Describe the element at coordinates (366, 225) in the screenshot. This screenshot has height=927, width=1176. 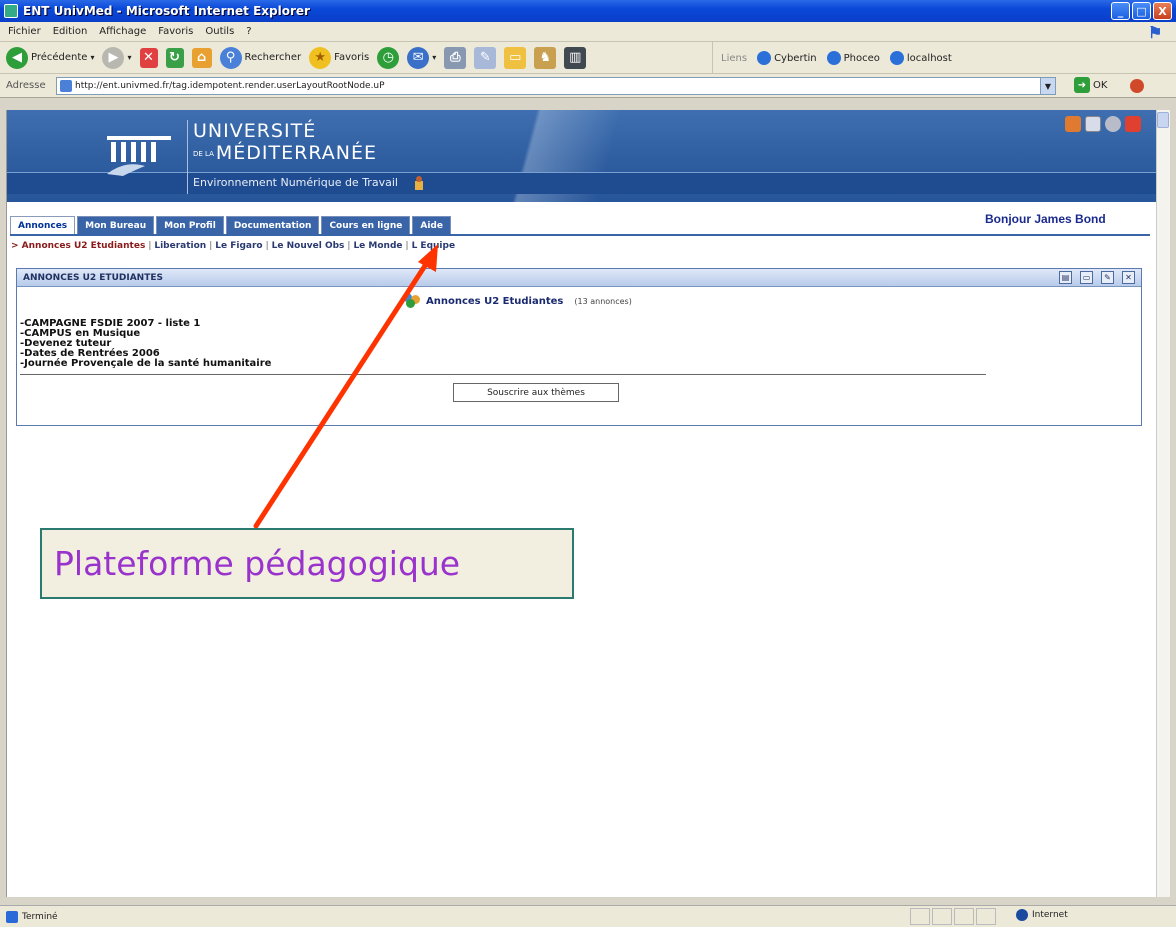
I see `tab-cours-en-ligne: Cours en ligne` at that location.